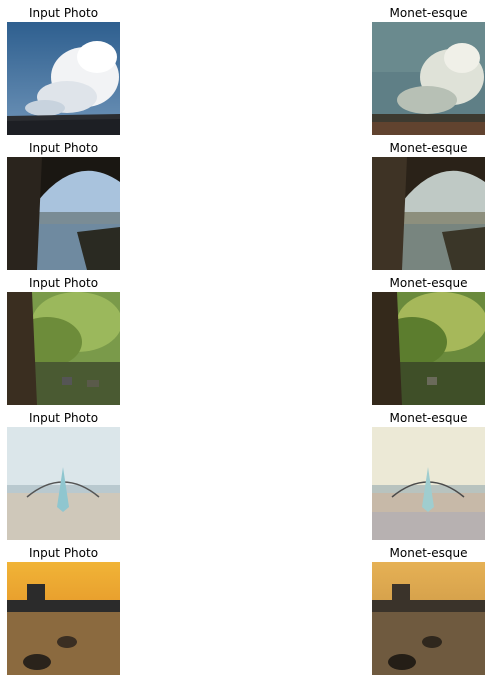  What do you see at coordinates (428, 418) in the screenshot?
I see `monet-title-4: Monet-esque` at bounding box center [428, 418].